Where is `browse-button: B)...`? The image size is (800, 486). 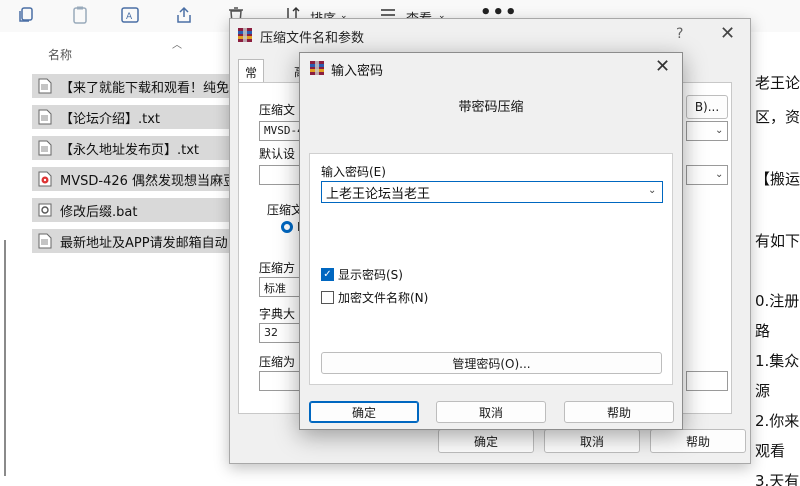
browse-button: B)... is located at coordinates (707, 107).